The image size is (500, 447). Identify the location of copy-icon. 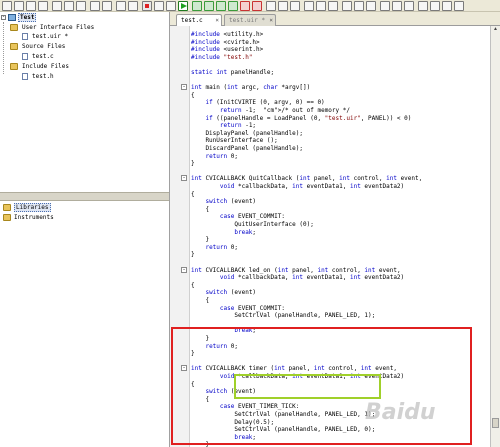
(69, 6).